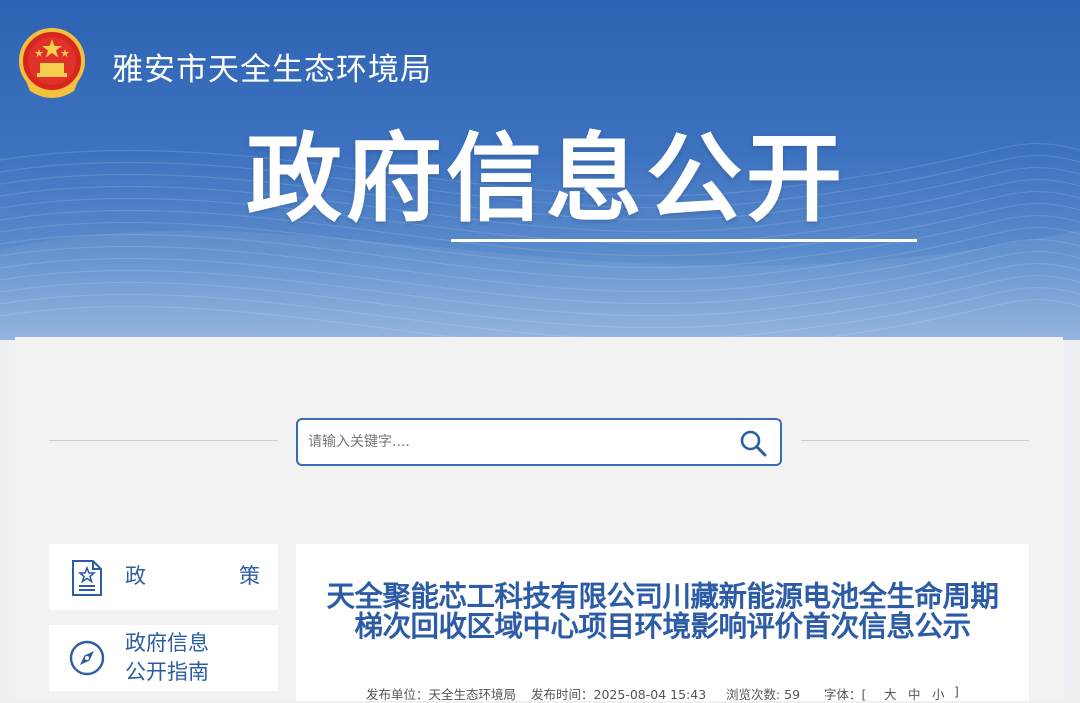 The image size is (1080, 703). What do you see at coordinates (163, 577) in the screenshot?
I see `sidebar-item-policy: 政 策` at bounding box center [163, 577].